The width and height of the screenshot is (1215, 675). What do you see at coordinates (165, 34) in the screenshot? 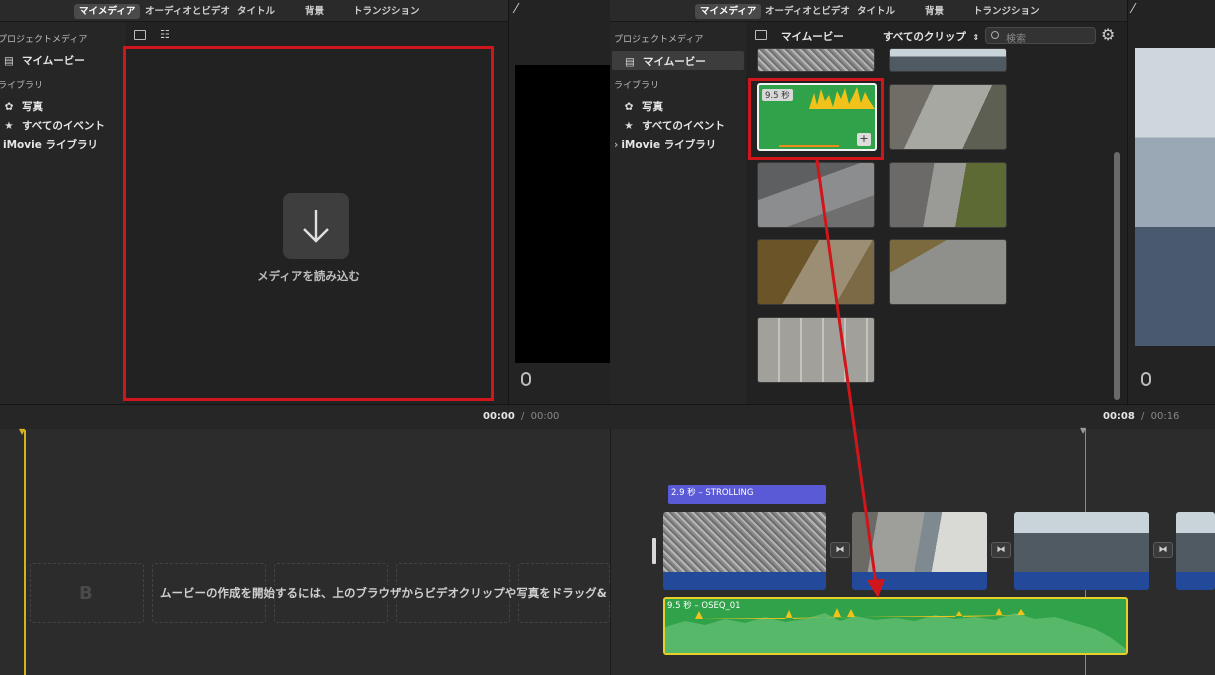
I see `clip-appearance-icon: ☷` at bounding box center [165, 34].